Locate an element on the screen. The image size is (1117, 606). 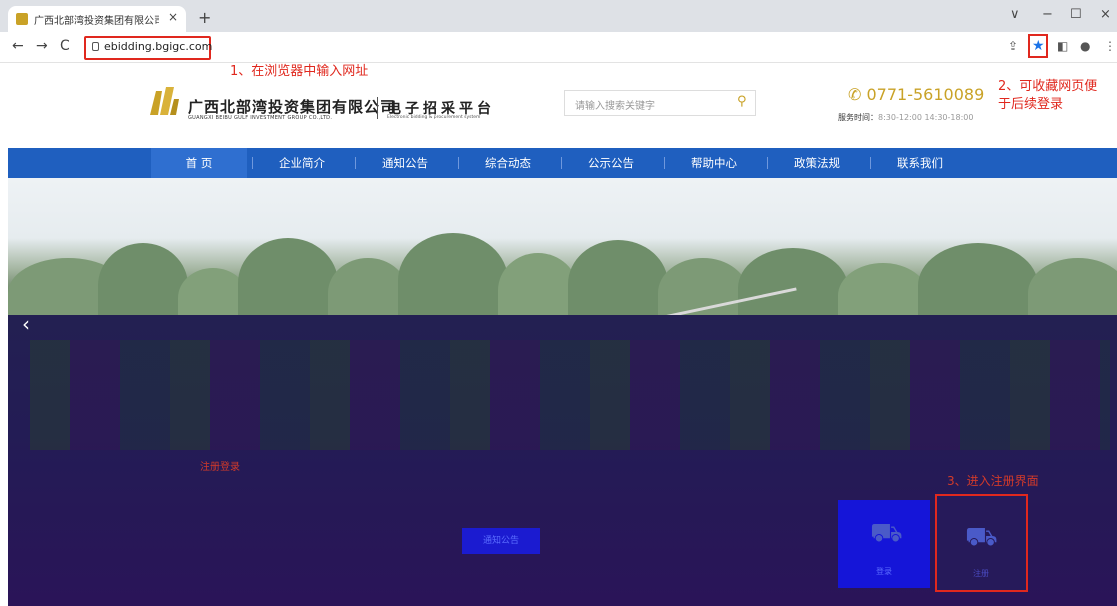
login-button: ⛟ 登录 is located at coordinates (884, 544).